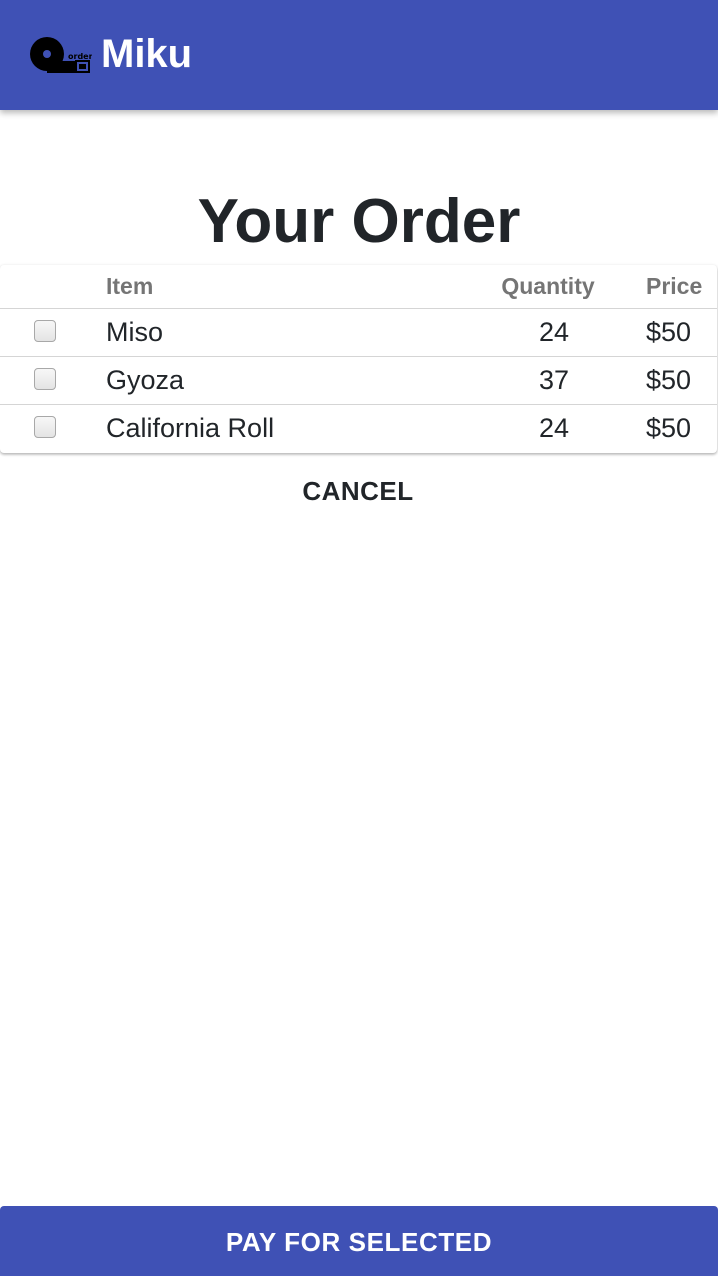  What do you see at coordinates (80, 56) in the screenshot?
I see `logo-order-text: order` at bounding box center [80, 56].